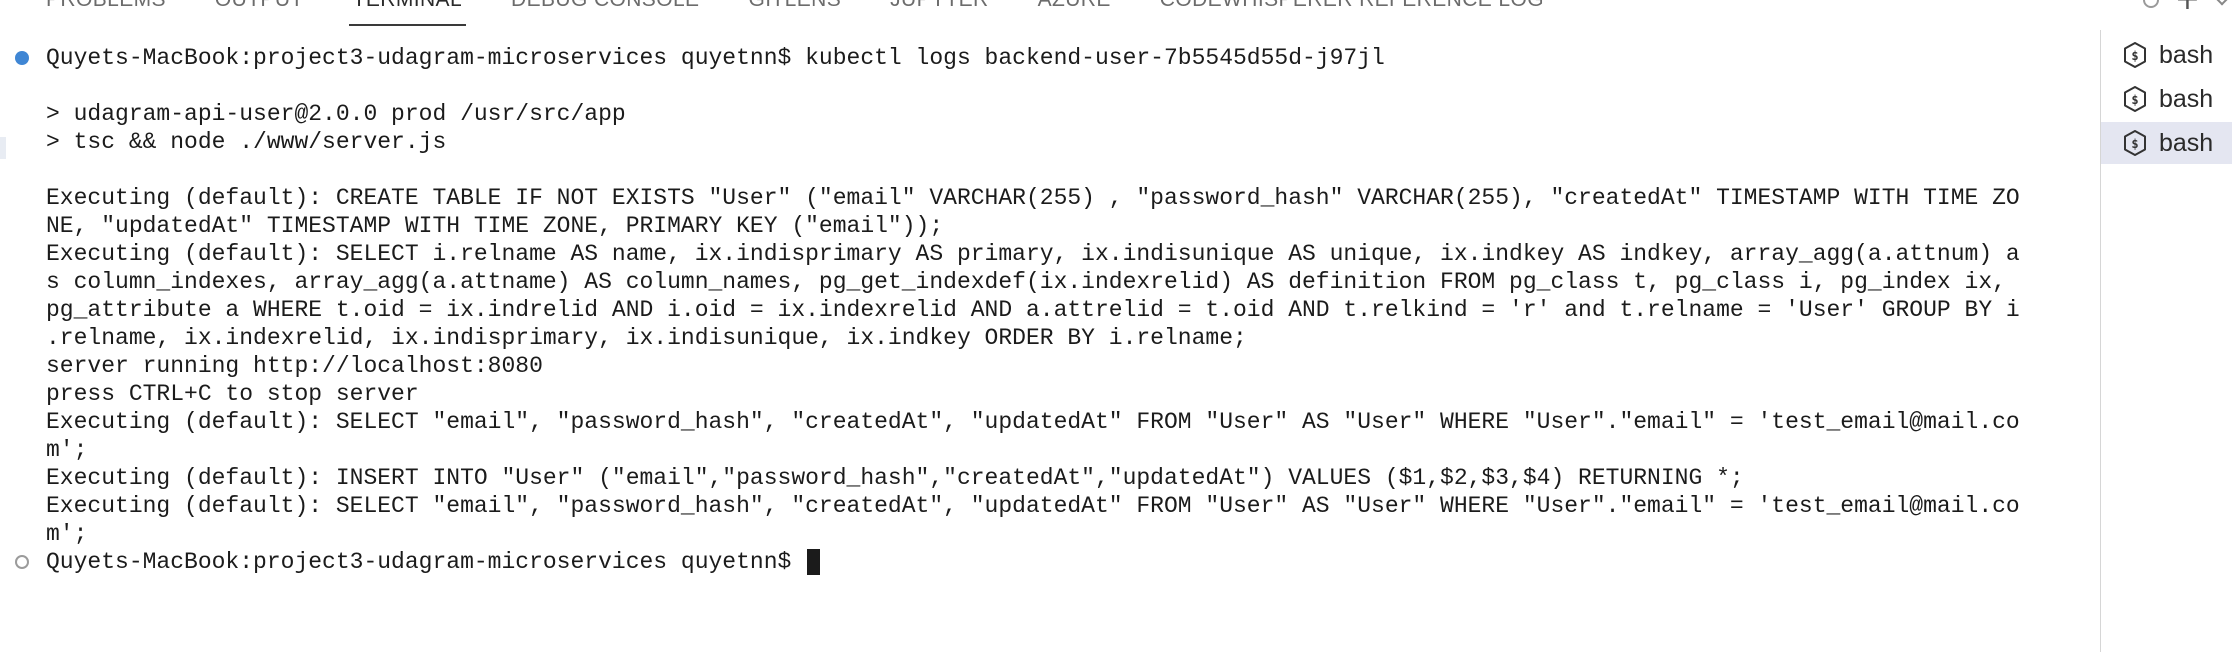 The height and width of the screenshot is (652, 2232). What do you see at coordinates (106, 7) in the screenshot?
I see `tab-problems: PROBLEMS` at bounding box center [106, 7].